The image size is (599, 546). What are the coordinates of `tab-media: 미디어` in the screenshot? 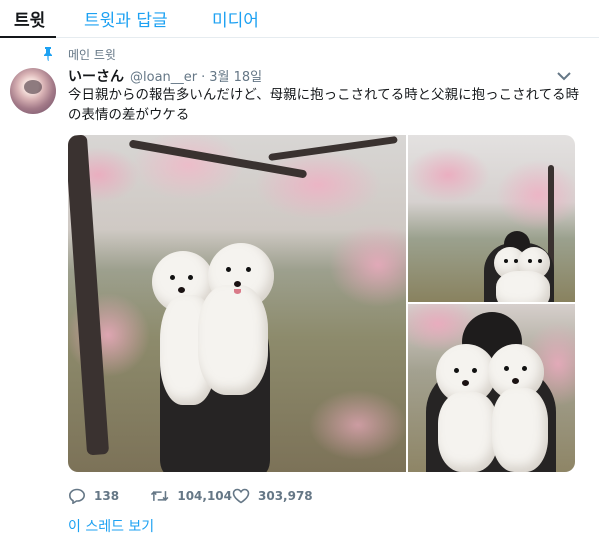 It's located at (235, 18).